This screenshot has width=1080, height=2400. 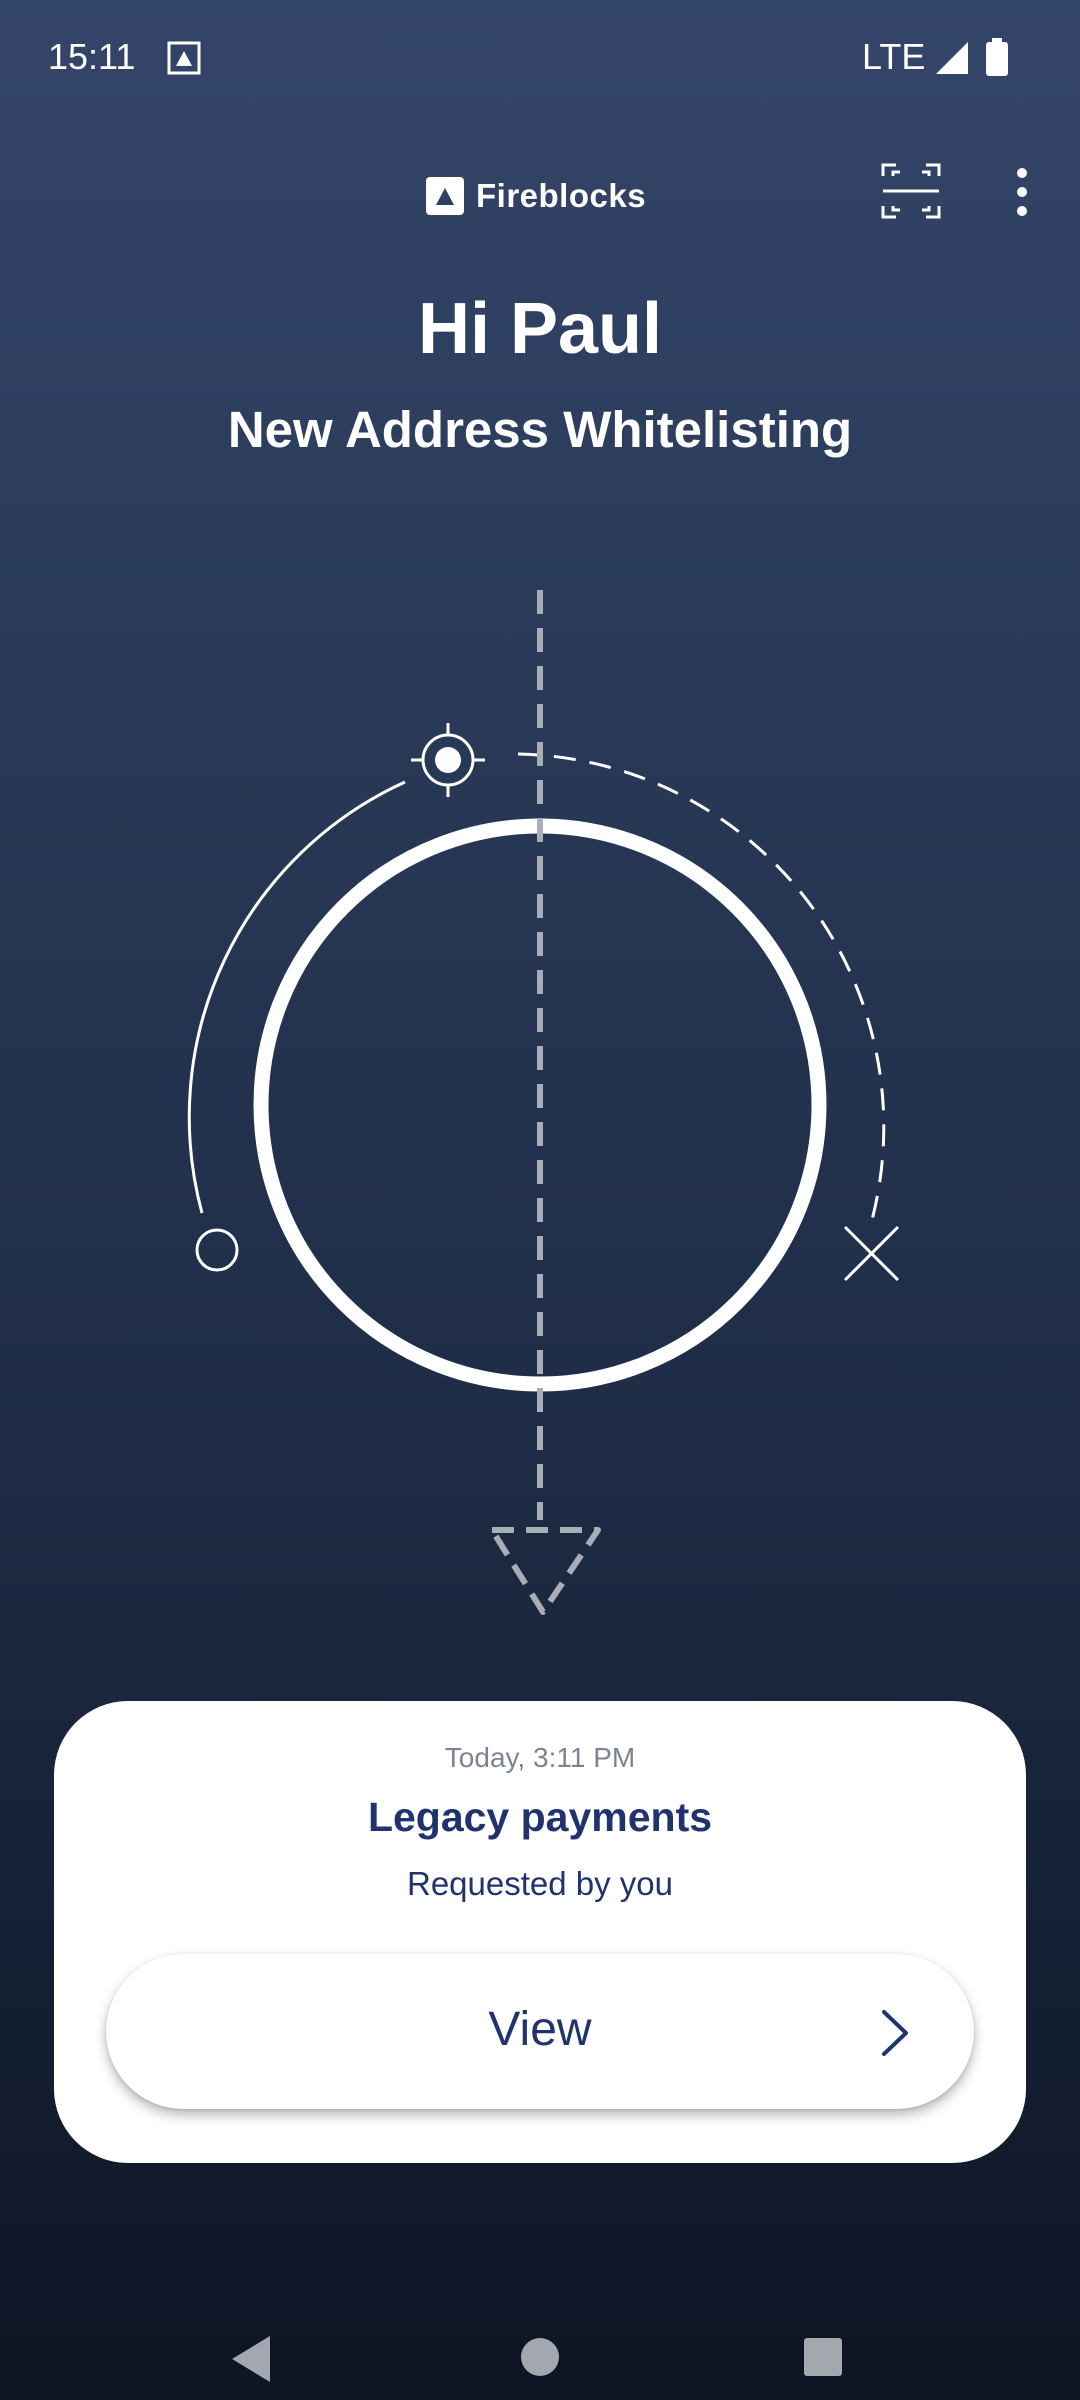 What do you see at coordinates (561, 195) in the screenshot?
I see `brand-name: Fireblocks` at bounding box center [561, 195].